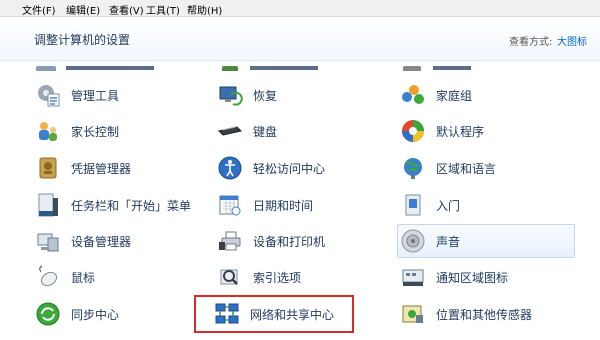 The height and width of the screenshot is (340, 600). What do you see at coordinates (101, 168) in the screenshot?
I see `item-label: 凭据管理器` at bounding box center [101, 168].